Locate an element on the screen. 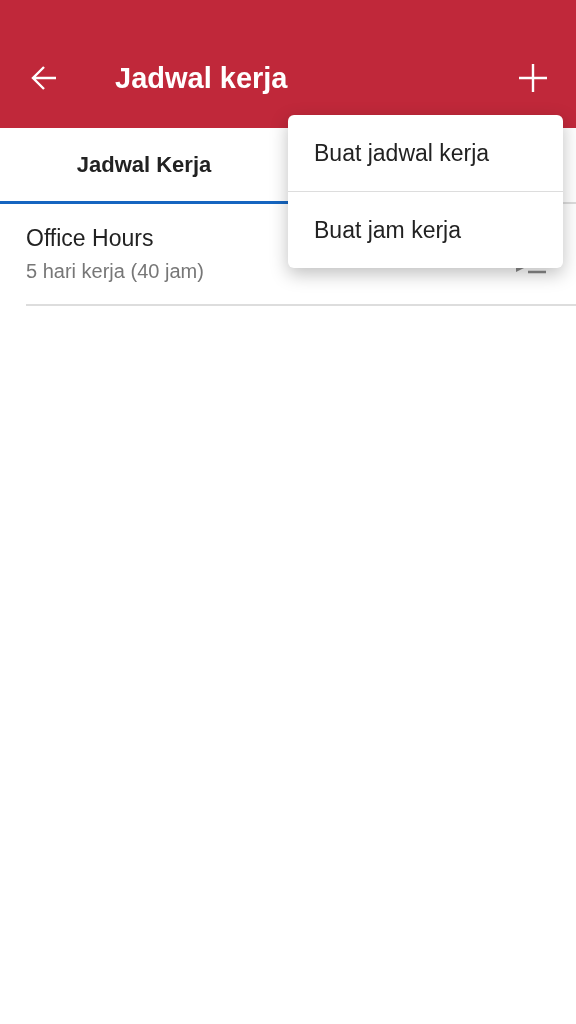 The height and width of the screenshot is (1024, 576). add-icon is located at coordinates (533, 78).